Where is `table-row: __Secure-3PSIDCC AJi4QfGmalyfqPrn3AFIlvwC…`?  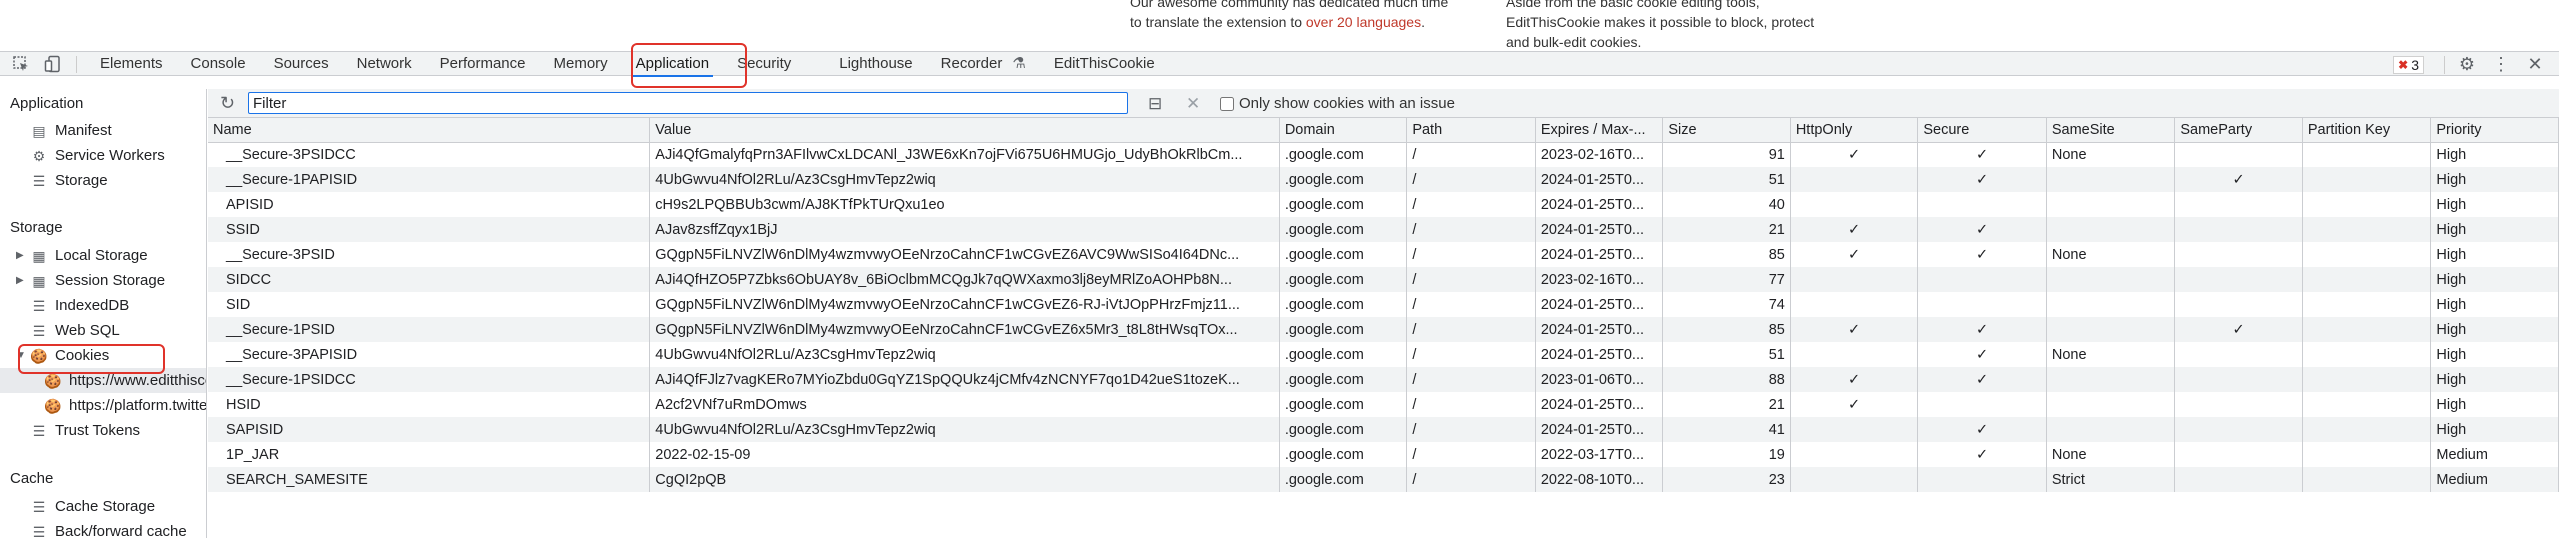
table-row: __Secure-3PSIDCC AJi4QfGmalyfqPrn3AFIlvwC… is located at coordinates (1383, 154).